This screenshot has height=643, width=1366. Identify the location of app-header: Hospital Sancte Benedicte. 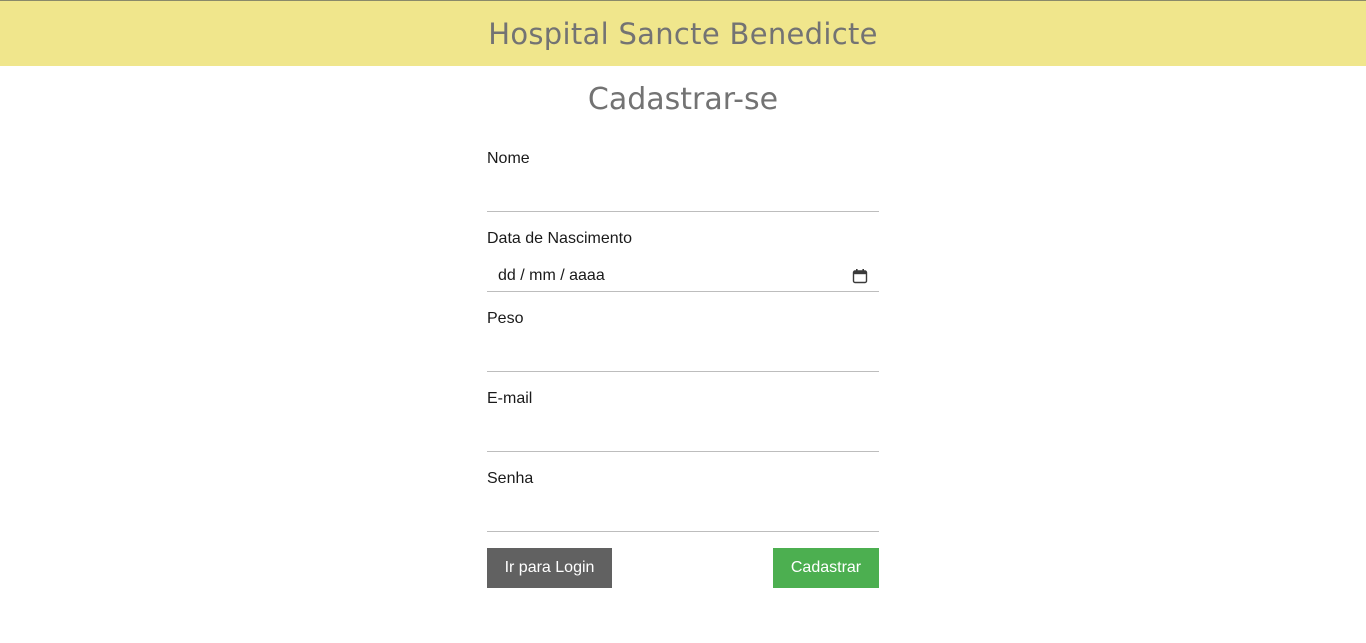
(683, 33).